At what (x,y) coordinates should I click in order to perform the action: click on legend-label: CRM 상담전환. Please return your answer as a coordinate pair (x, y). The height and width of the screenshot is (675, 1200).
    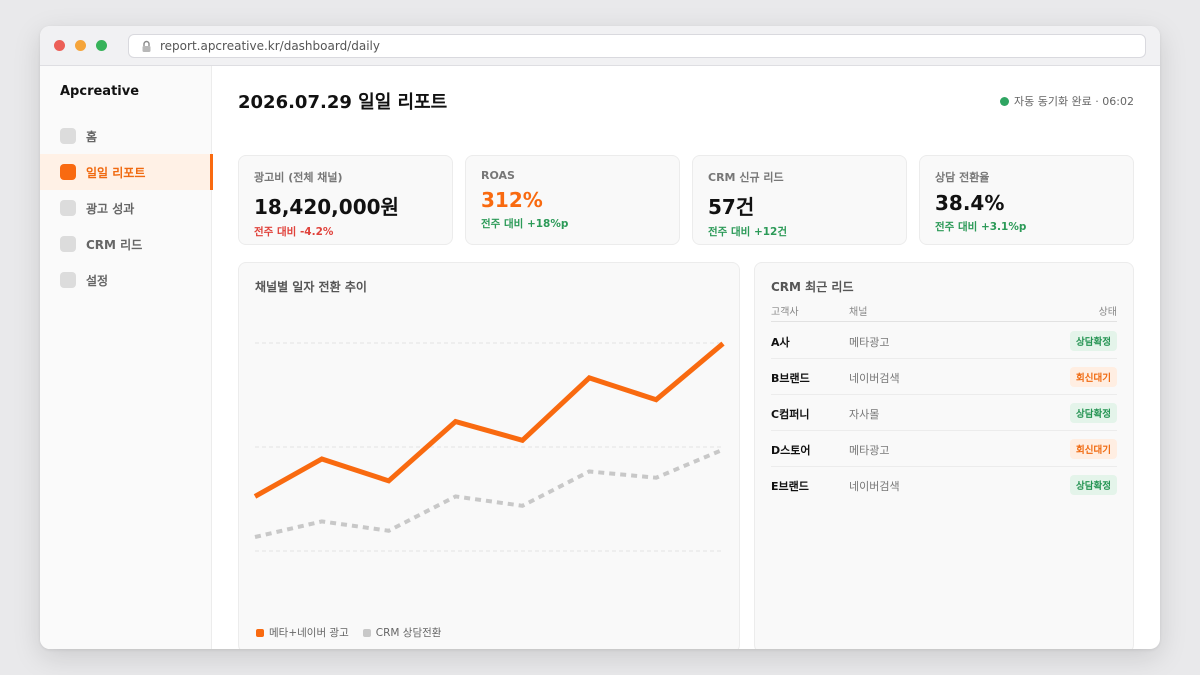
    Looking at the image, I should click on (408, 633).